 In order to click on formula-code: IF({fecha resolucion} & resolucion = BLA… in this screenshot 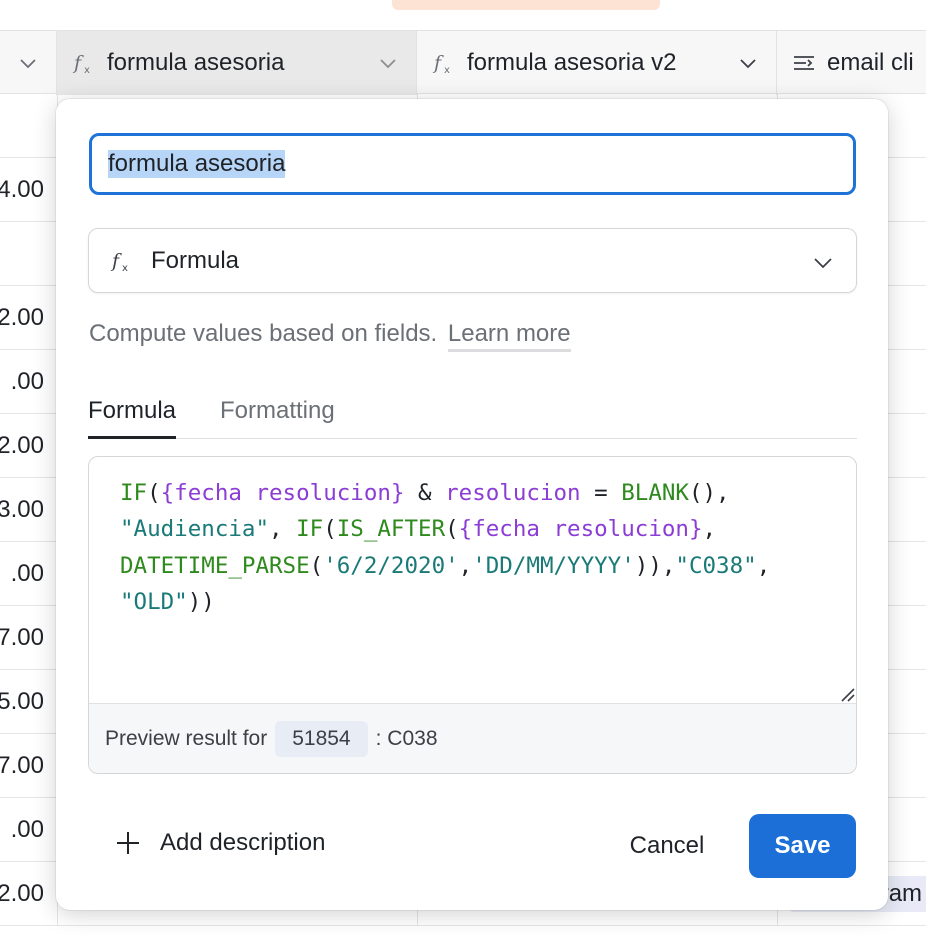, I will do `click(480, 548)`.